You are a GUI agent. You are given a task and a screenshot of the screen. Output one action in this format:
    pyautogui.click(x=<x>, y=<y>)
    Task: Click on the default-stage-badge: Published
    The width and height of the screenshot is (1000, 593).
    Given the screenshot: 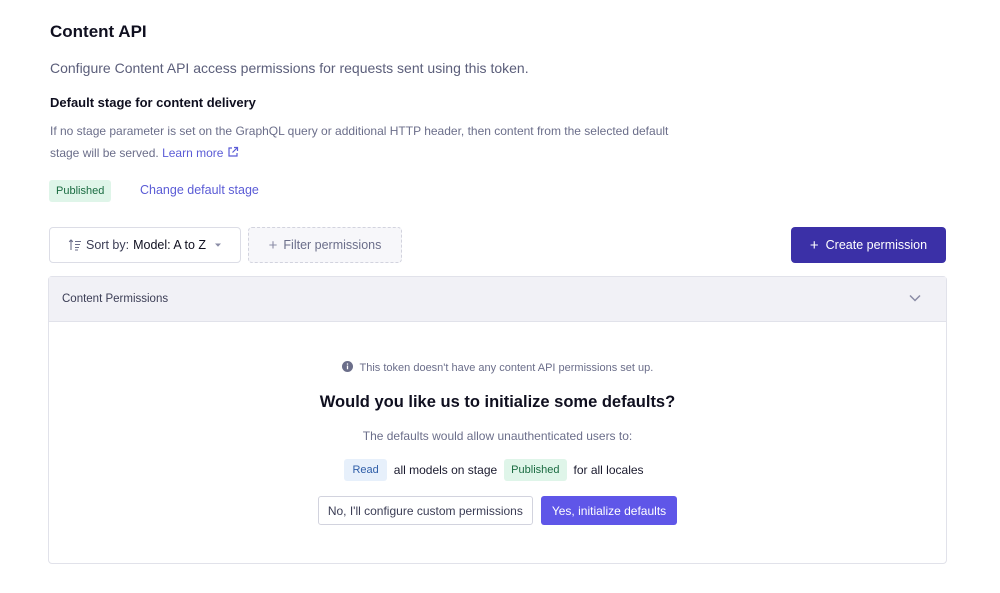 What is the action you would take?
    pyautogui.click(x=80, y=191)
    